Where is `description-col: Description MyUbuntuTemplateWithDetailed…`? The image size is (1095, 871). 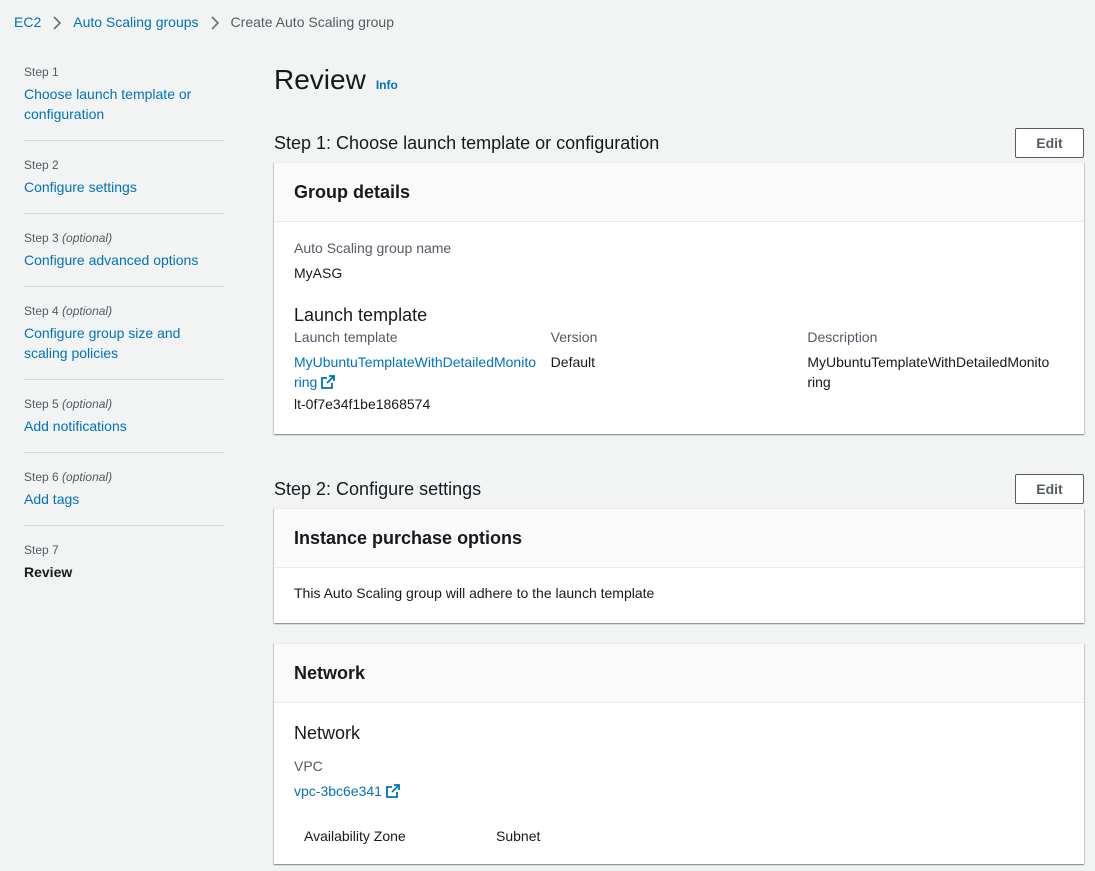 description-col: Description MyUbuntuTemplateWithDetailed… is located at coordinates (935, 370).